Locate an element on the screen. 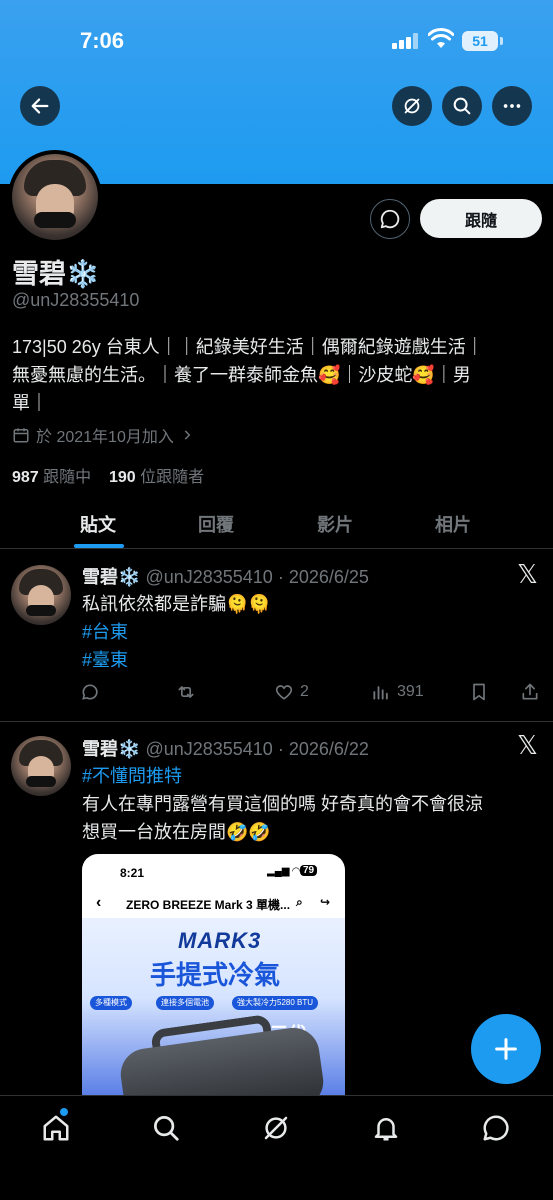 The height and width of the screenshot is (1200, 553). bell-icon is located at coordinates (386, 1129).